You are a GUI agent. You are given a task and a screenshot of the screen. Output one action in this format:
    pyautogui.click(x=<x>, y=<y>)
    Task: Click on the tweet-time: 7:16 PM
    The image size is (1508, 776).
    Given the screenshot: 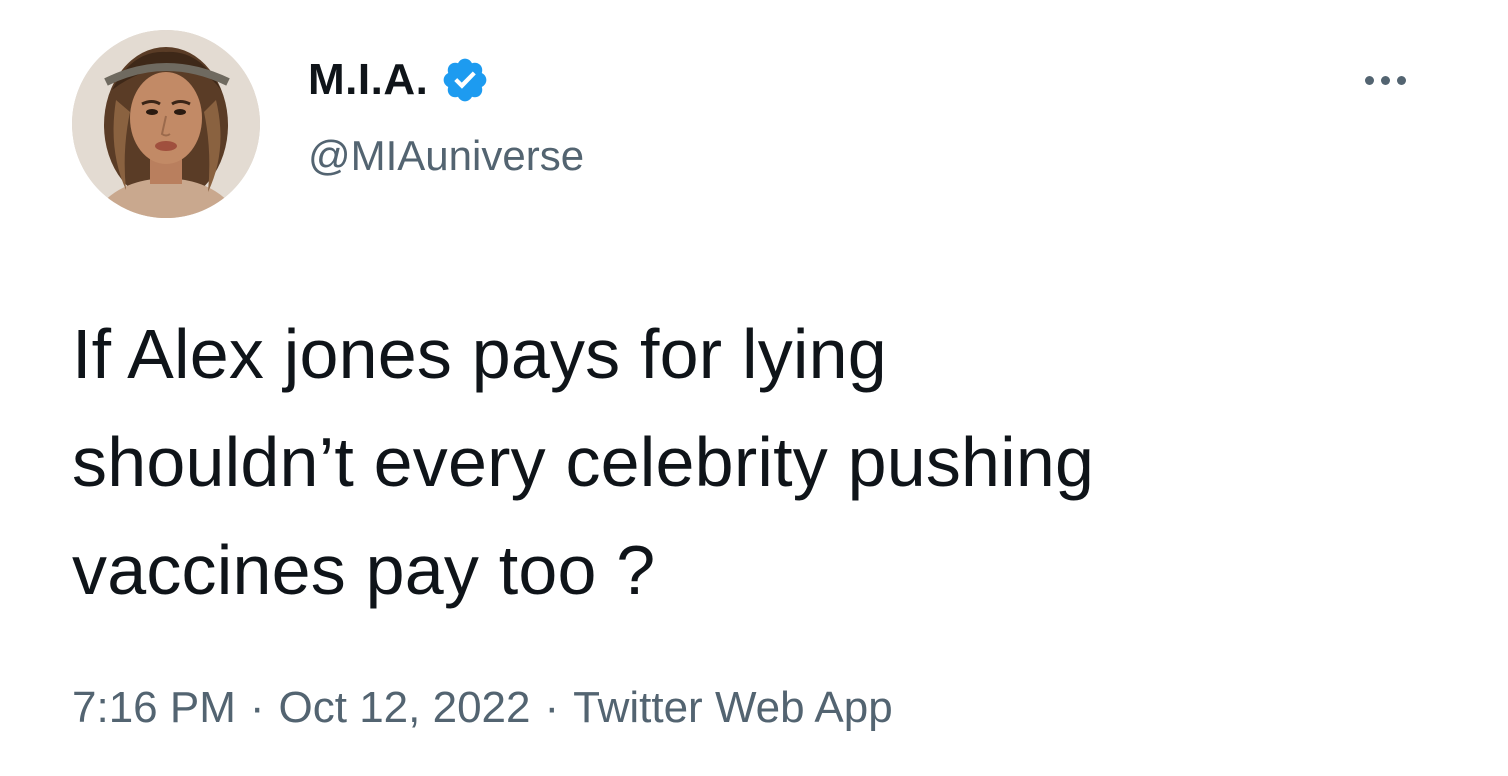 What is the action you would take?
    pyautogui.click(x=154, y=708)
    